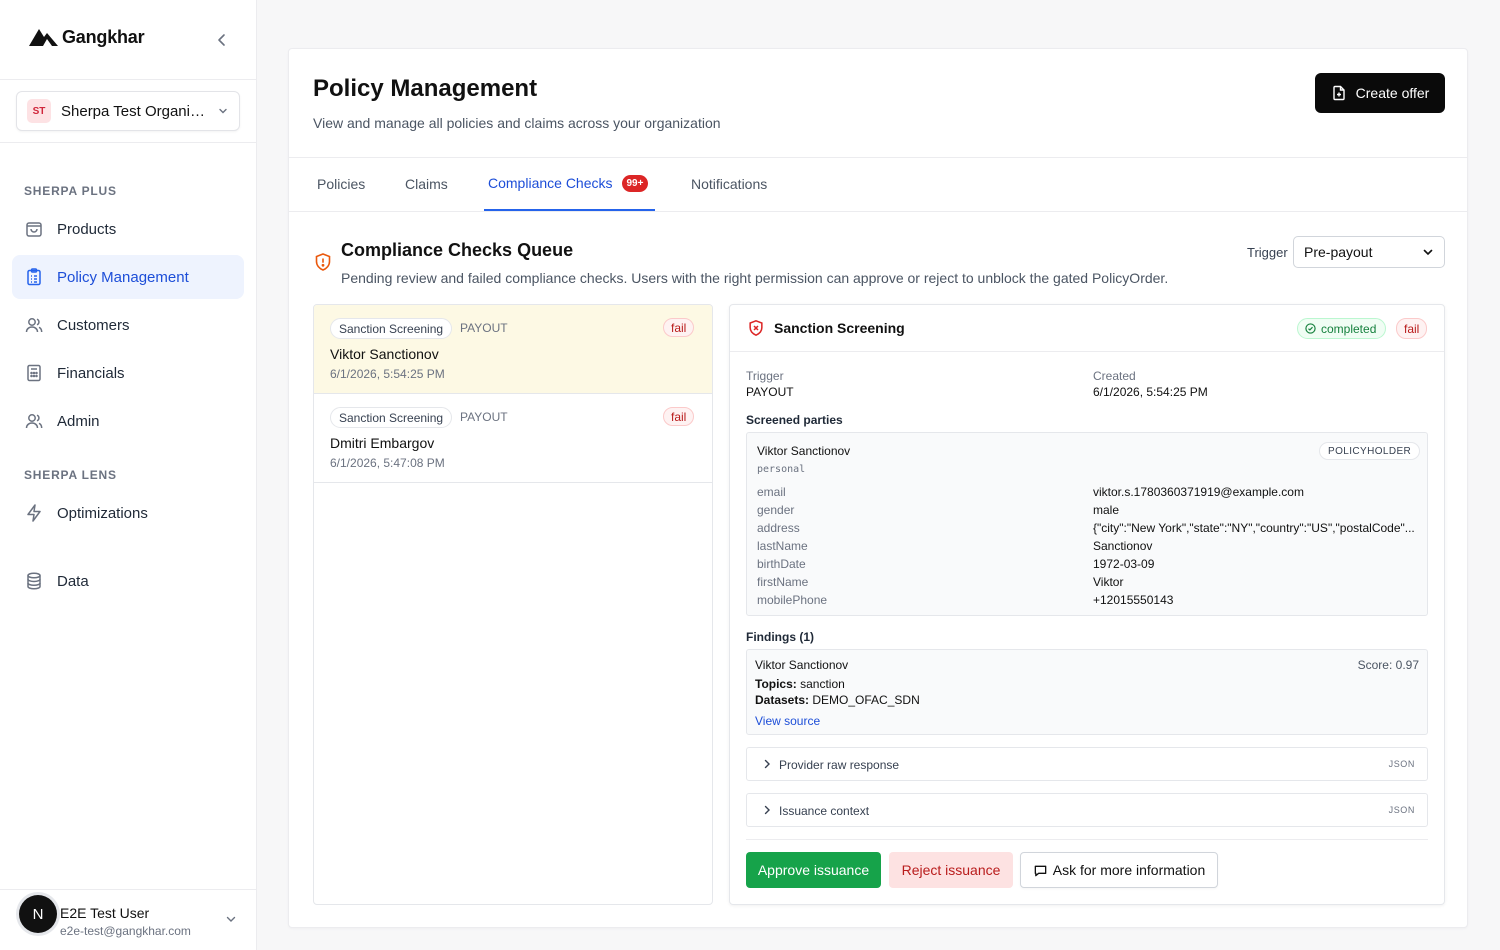  I want to click on user-email: e2e-test@gangkhar.com, so click(125, 931).